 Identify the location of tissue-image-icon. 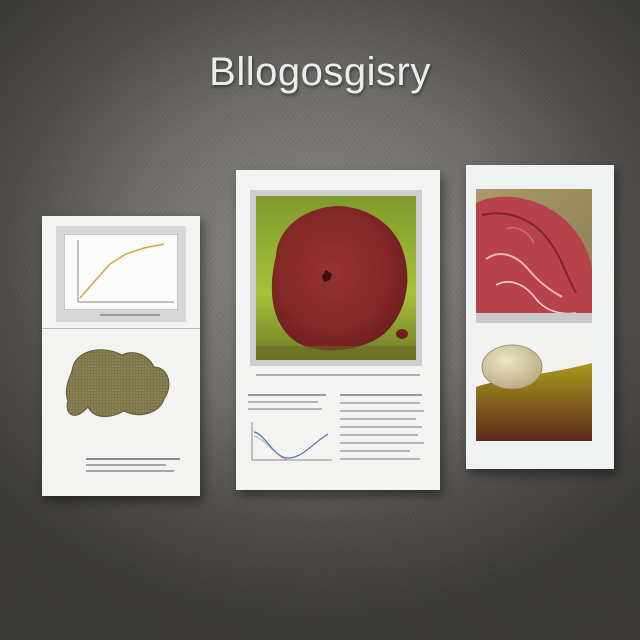
(534, 256).